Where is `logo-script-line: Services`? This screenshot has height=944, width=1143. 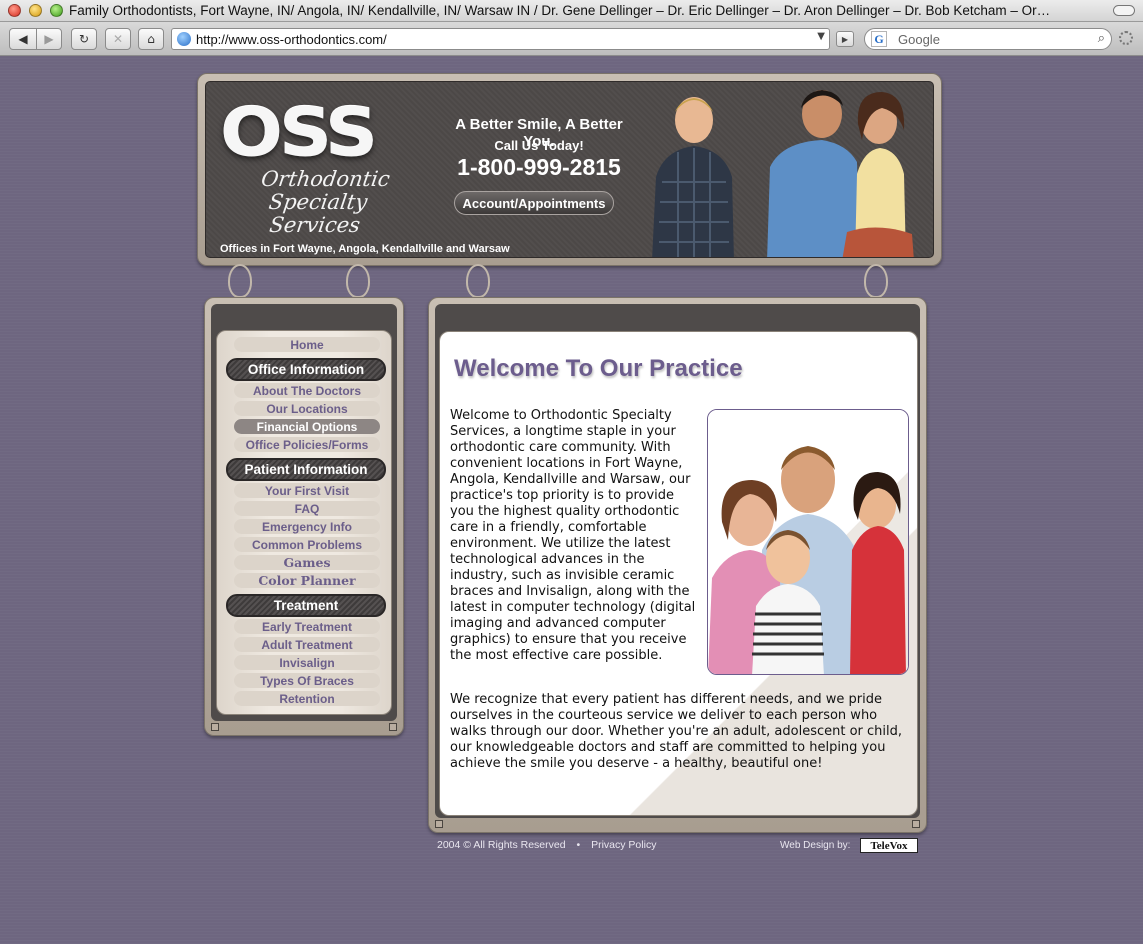
logo-script-line: Services is located at coordinates (314, 225).